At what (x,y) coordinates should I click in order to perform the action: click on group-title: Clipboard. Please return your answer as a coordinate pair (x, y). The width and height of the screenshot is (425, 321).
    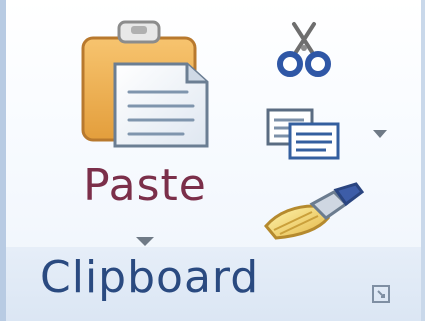
    Looking at the image, I should click on (150, 277).